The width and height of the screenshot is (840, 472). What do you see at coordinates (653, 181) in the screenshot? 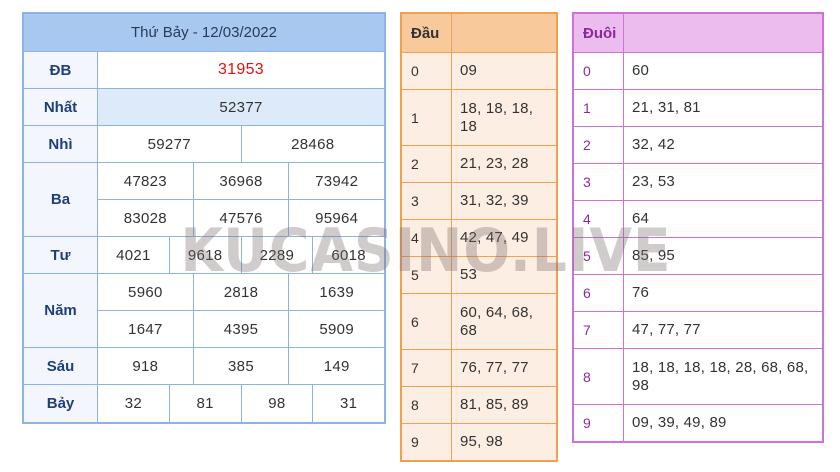
I see `tail-digit-numbers: 23, 53` at bounding box center [653, 181].